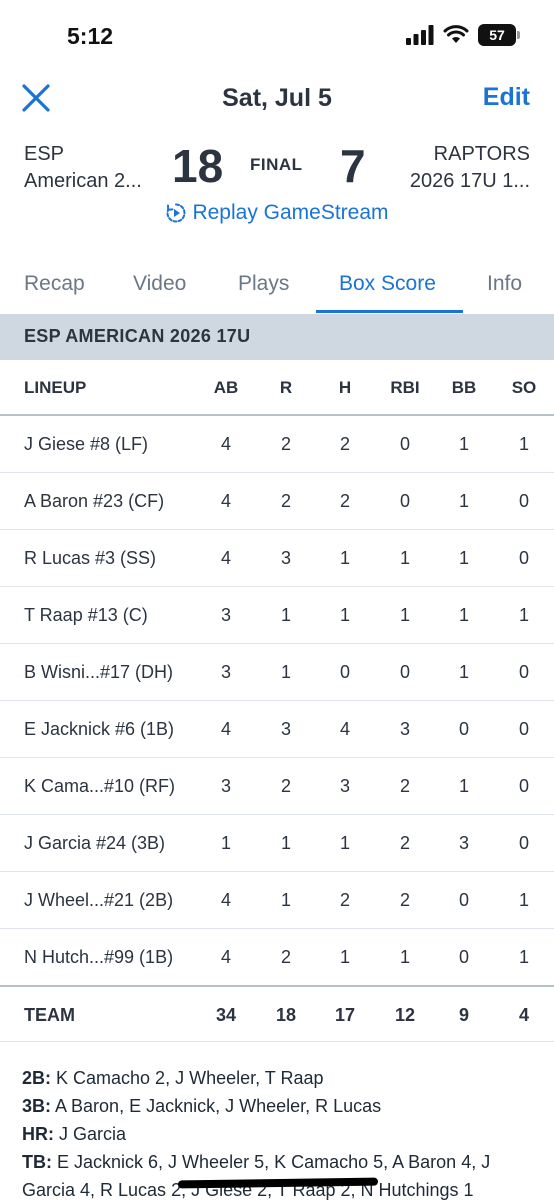  I want to click on tab-video: Video, so click(159, 284).